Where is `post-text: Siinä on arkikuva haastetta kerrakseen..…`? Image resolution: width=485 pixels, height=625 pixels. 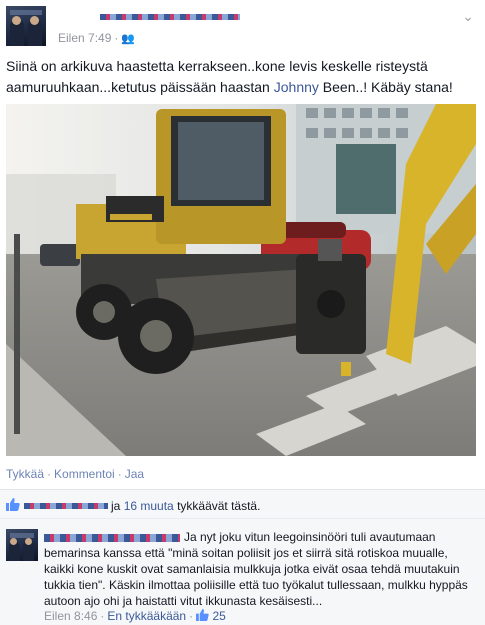
post-text: Siinä on arkikuva haastetta kerrakseen..… is located at coordinates (229, 76).